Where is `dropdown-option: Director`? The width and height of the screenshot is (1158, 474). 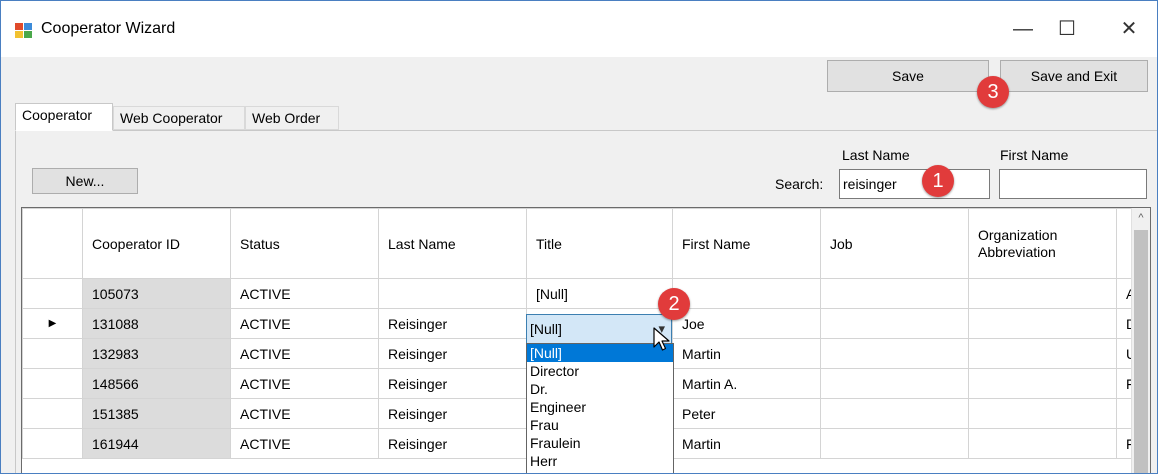
dropdown-option: Director is located at coordinates (600, 371).